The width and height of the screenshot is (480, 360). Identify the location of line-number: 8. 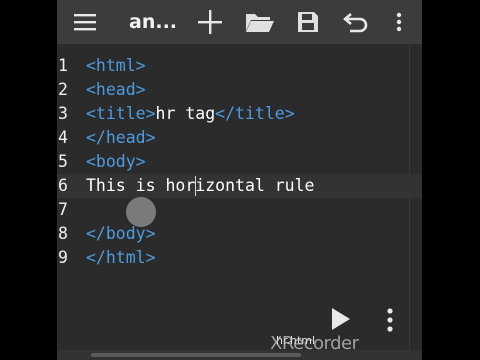
(63, 233).